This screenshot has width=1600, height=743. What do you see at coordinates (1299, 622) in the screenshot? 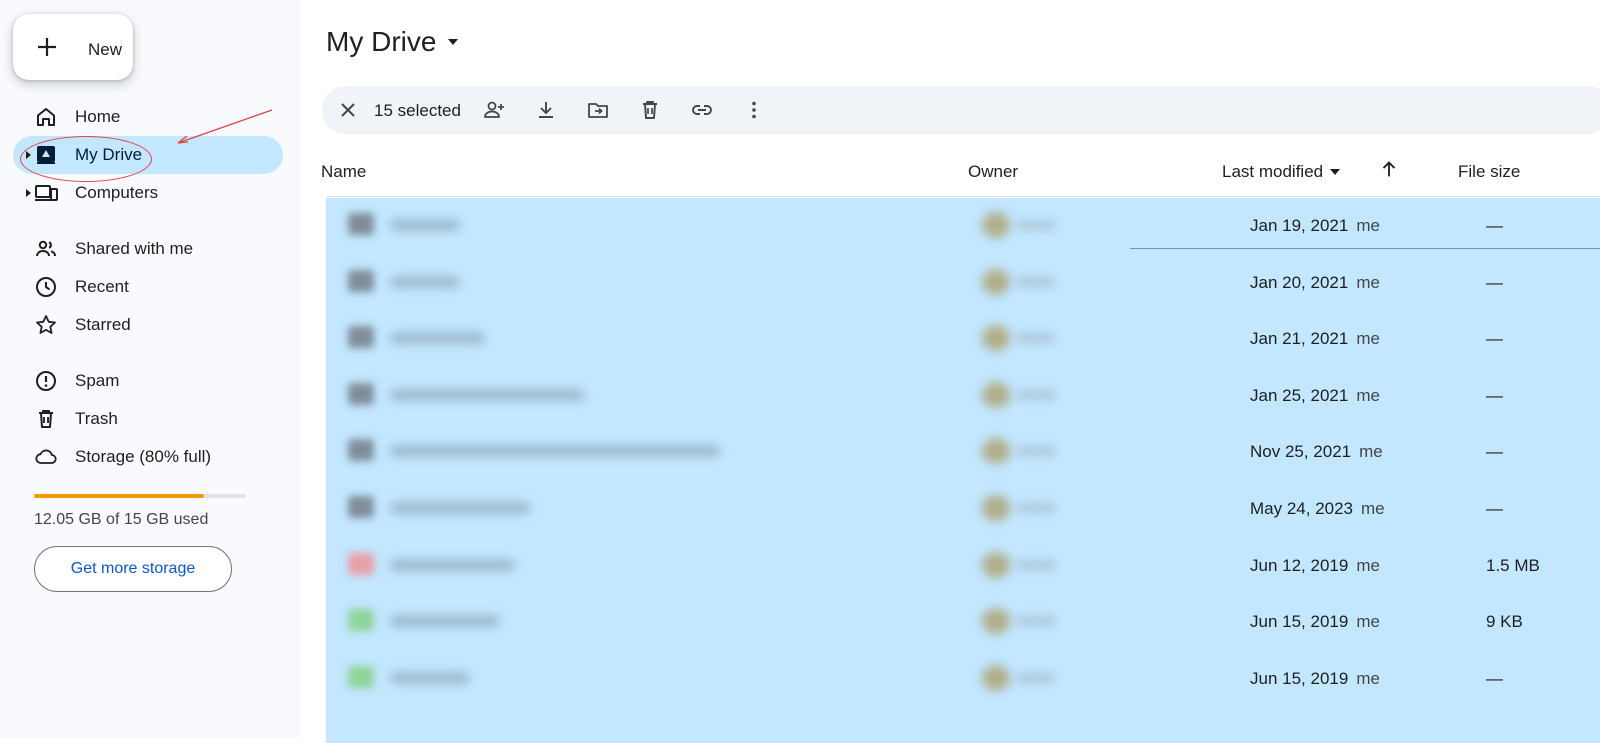
I see `last-modified-date: Jun 15, 2019` at bounding box center [1299, 622].